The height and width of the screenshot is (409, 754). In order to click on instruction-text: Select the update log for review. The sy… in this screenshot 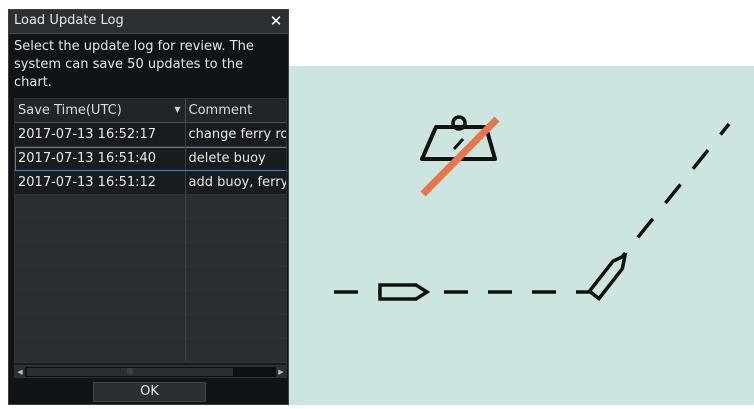, I will do `click(134, 64)`.